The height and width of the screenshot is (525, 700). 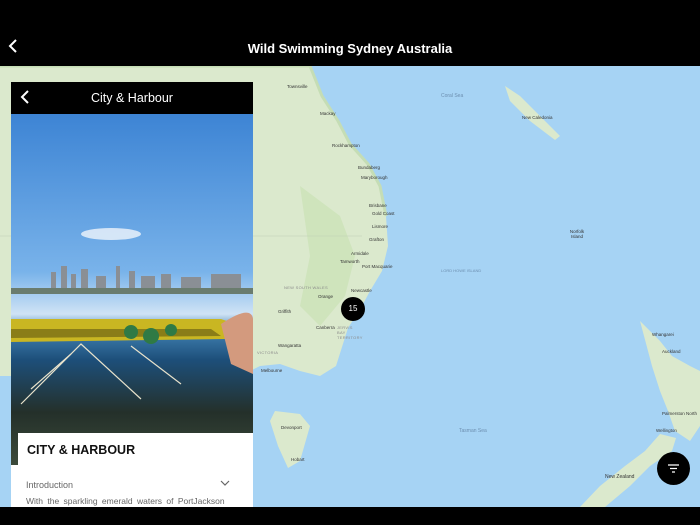 I want to click on map-label: Palmerston North, so click(x=680, y=413).